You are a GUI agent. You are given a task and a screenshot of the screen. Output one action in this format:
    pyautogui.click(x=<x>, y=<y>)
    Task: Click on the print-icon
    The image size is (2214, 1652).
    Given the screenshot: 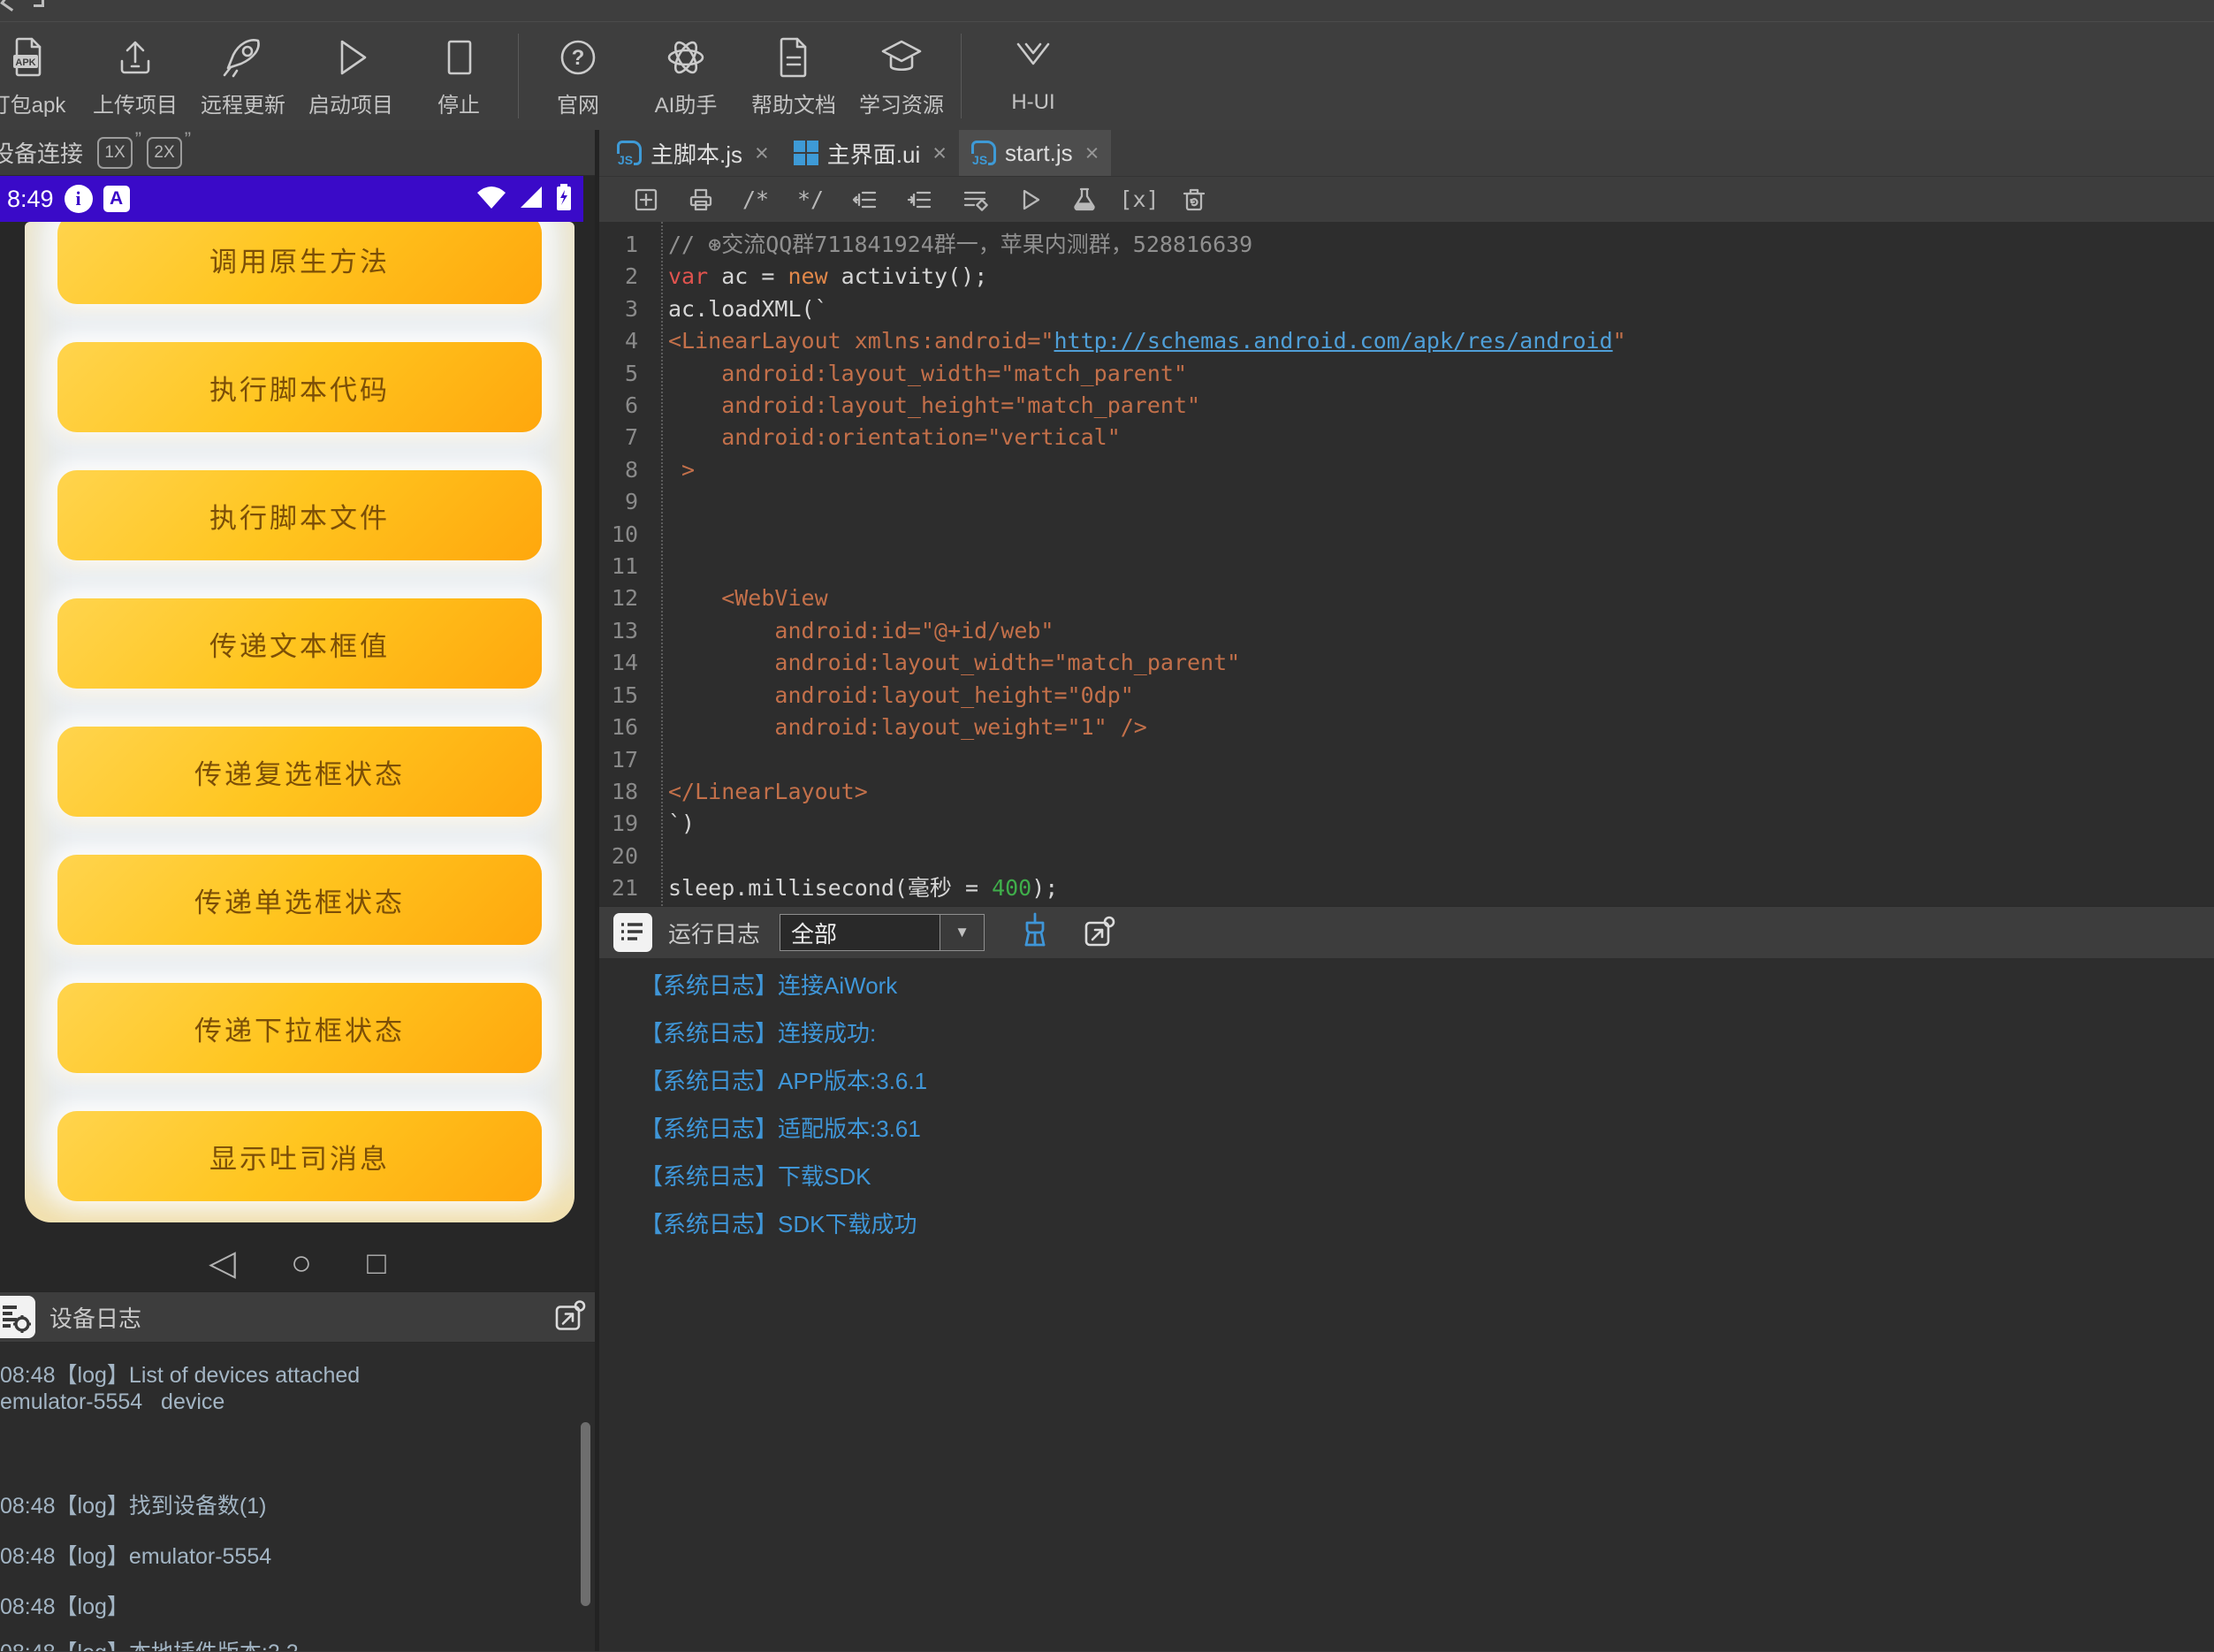 What is the action you would take?
    pyautogui.click(x=701, y=200)
    